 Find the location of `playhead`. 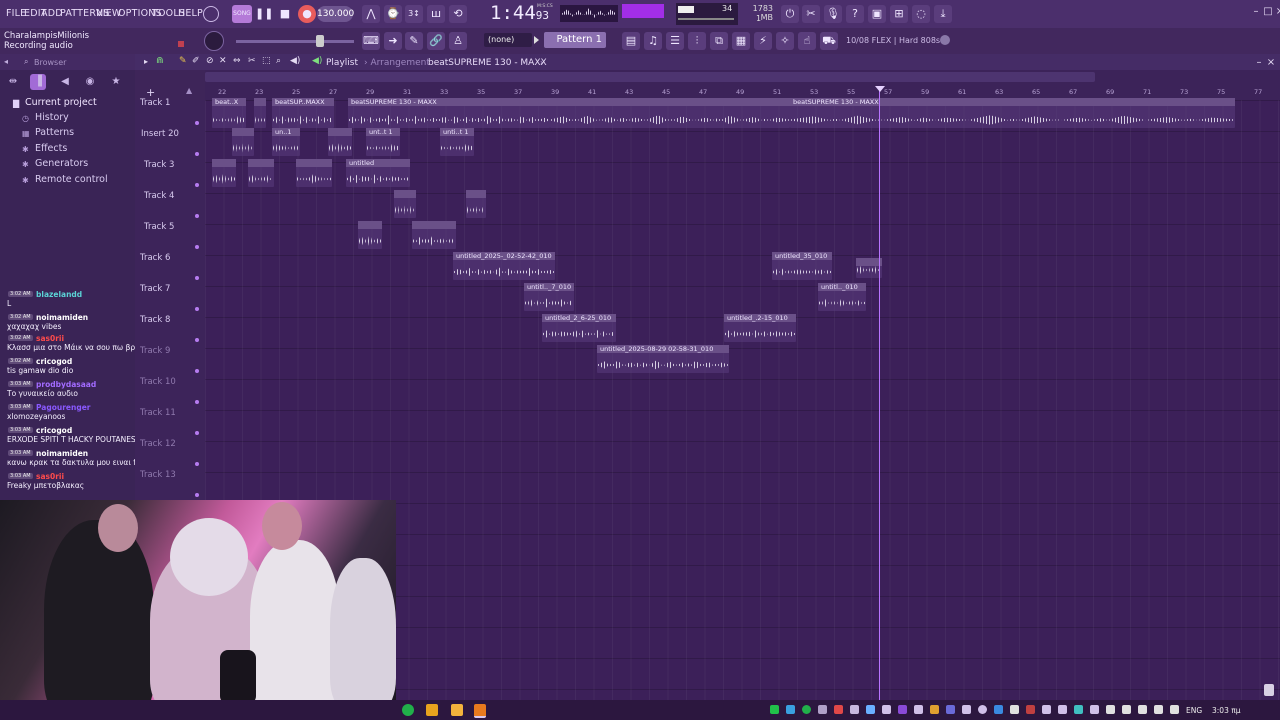

playhead is located at coordinates (879, 394).